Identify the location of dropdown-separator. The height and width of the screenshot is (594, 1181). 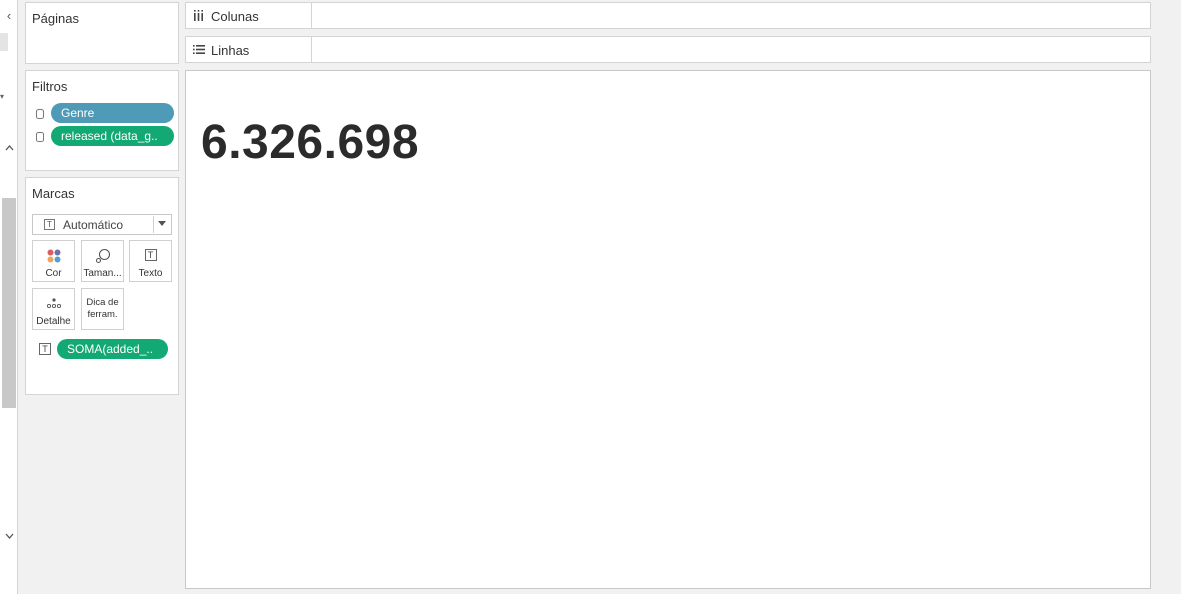
(153, 224).